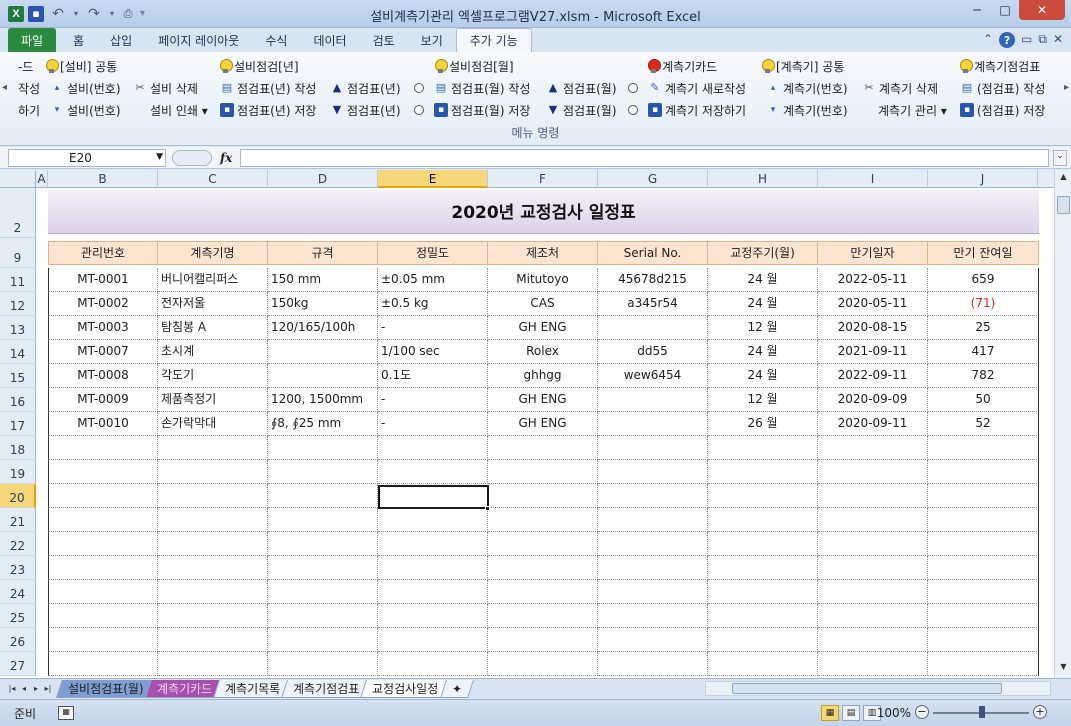 The width and height of the screenshot is (1071, 726). I want to click on header-precision: 정밀도, so click(433, 253).